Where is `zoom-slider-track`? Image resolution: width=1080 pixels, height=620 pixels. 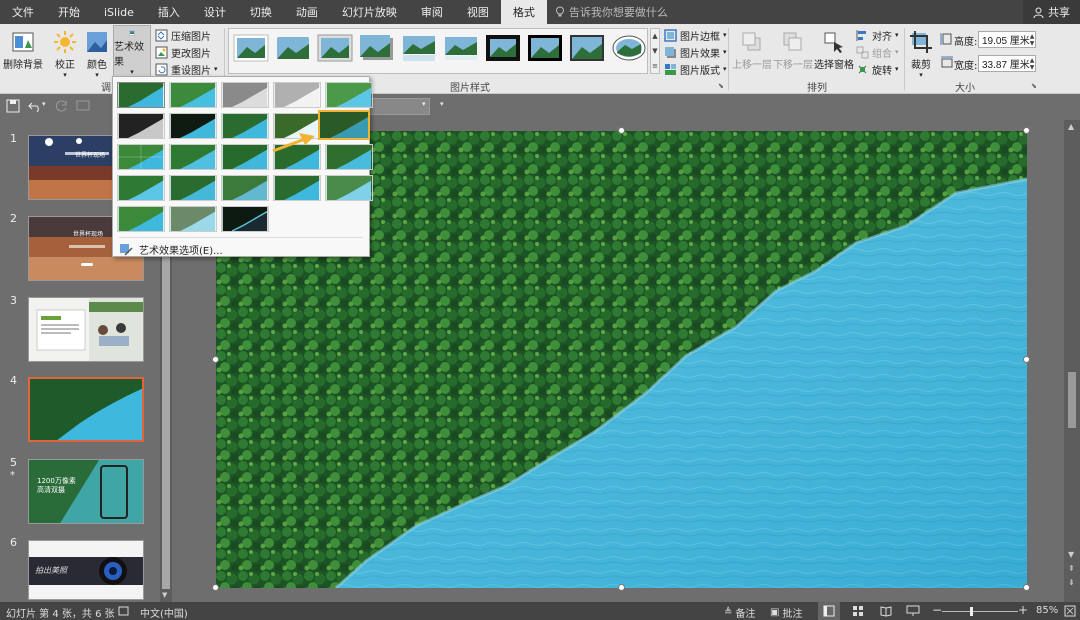
zoom-slider-track is located at coordinates (980, 611).